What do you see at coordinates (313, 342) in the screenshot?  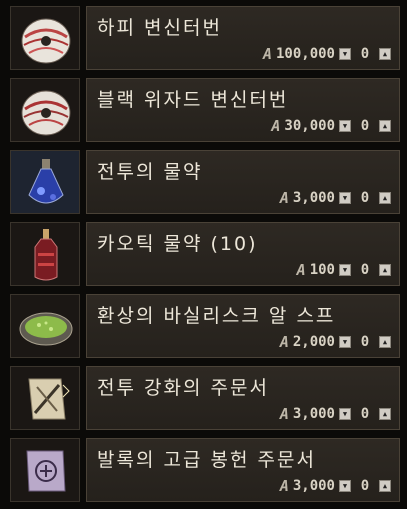 I see `item-price: 2,000` at bounding box center [313, 342].